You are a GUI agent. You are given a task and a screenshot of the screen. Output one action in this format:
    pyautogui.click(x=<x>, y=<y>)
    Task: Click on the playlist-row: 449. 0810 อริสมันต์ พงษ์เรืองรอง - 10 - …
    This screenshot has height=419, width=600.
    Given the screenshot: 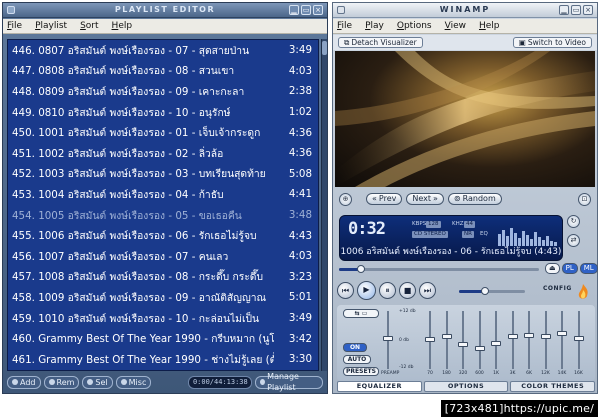 What is the action you would take?
    pyautogui.click(x=163, y=112)
    